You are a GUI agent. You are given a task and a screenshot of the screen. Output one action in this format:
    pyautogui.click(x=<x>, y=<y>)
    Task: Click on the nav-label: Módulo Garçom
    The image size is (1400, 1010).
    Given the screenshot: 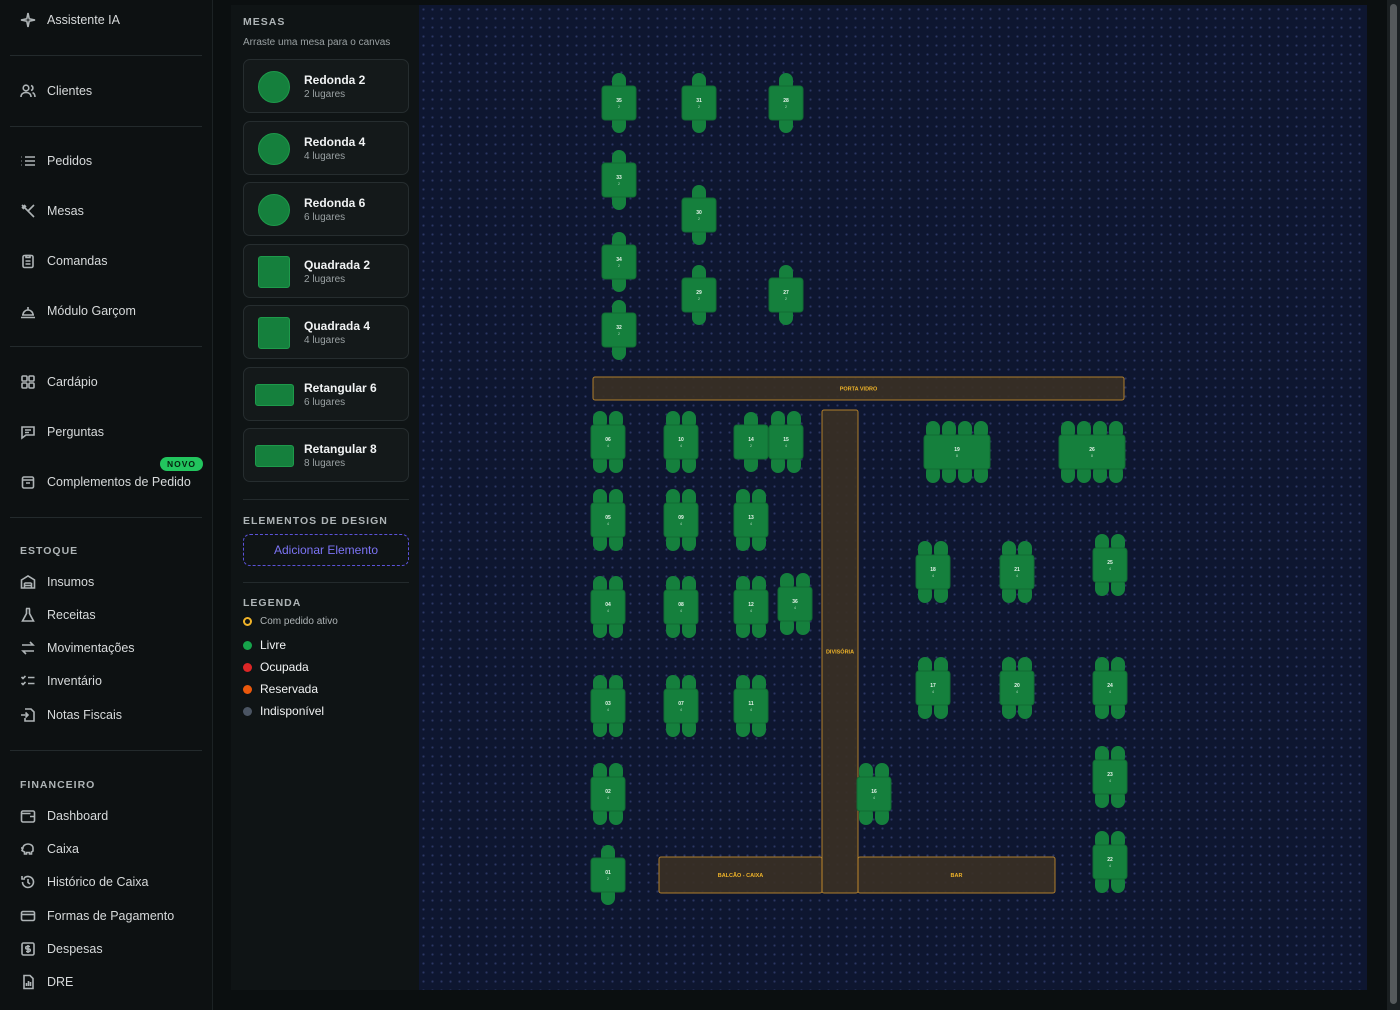 What is the action you would take?
    pyautogui.click(x=91, y=311)
    